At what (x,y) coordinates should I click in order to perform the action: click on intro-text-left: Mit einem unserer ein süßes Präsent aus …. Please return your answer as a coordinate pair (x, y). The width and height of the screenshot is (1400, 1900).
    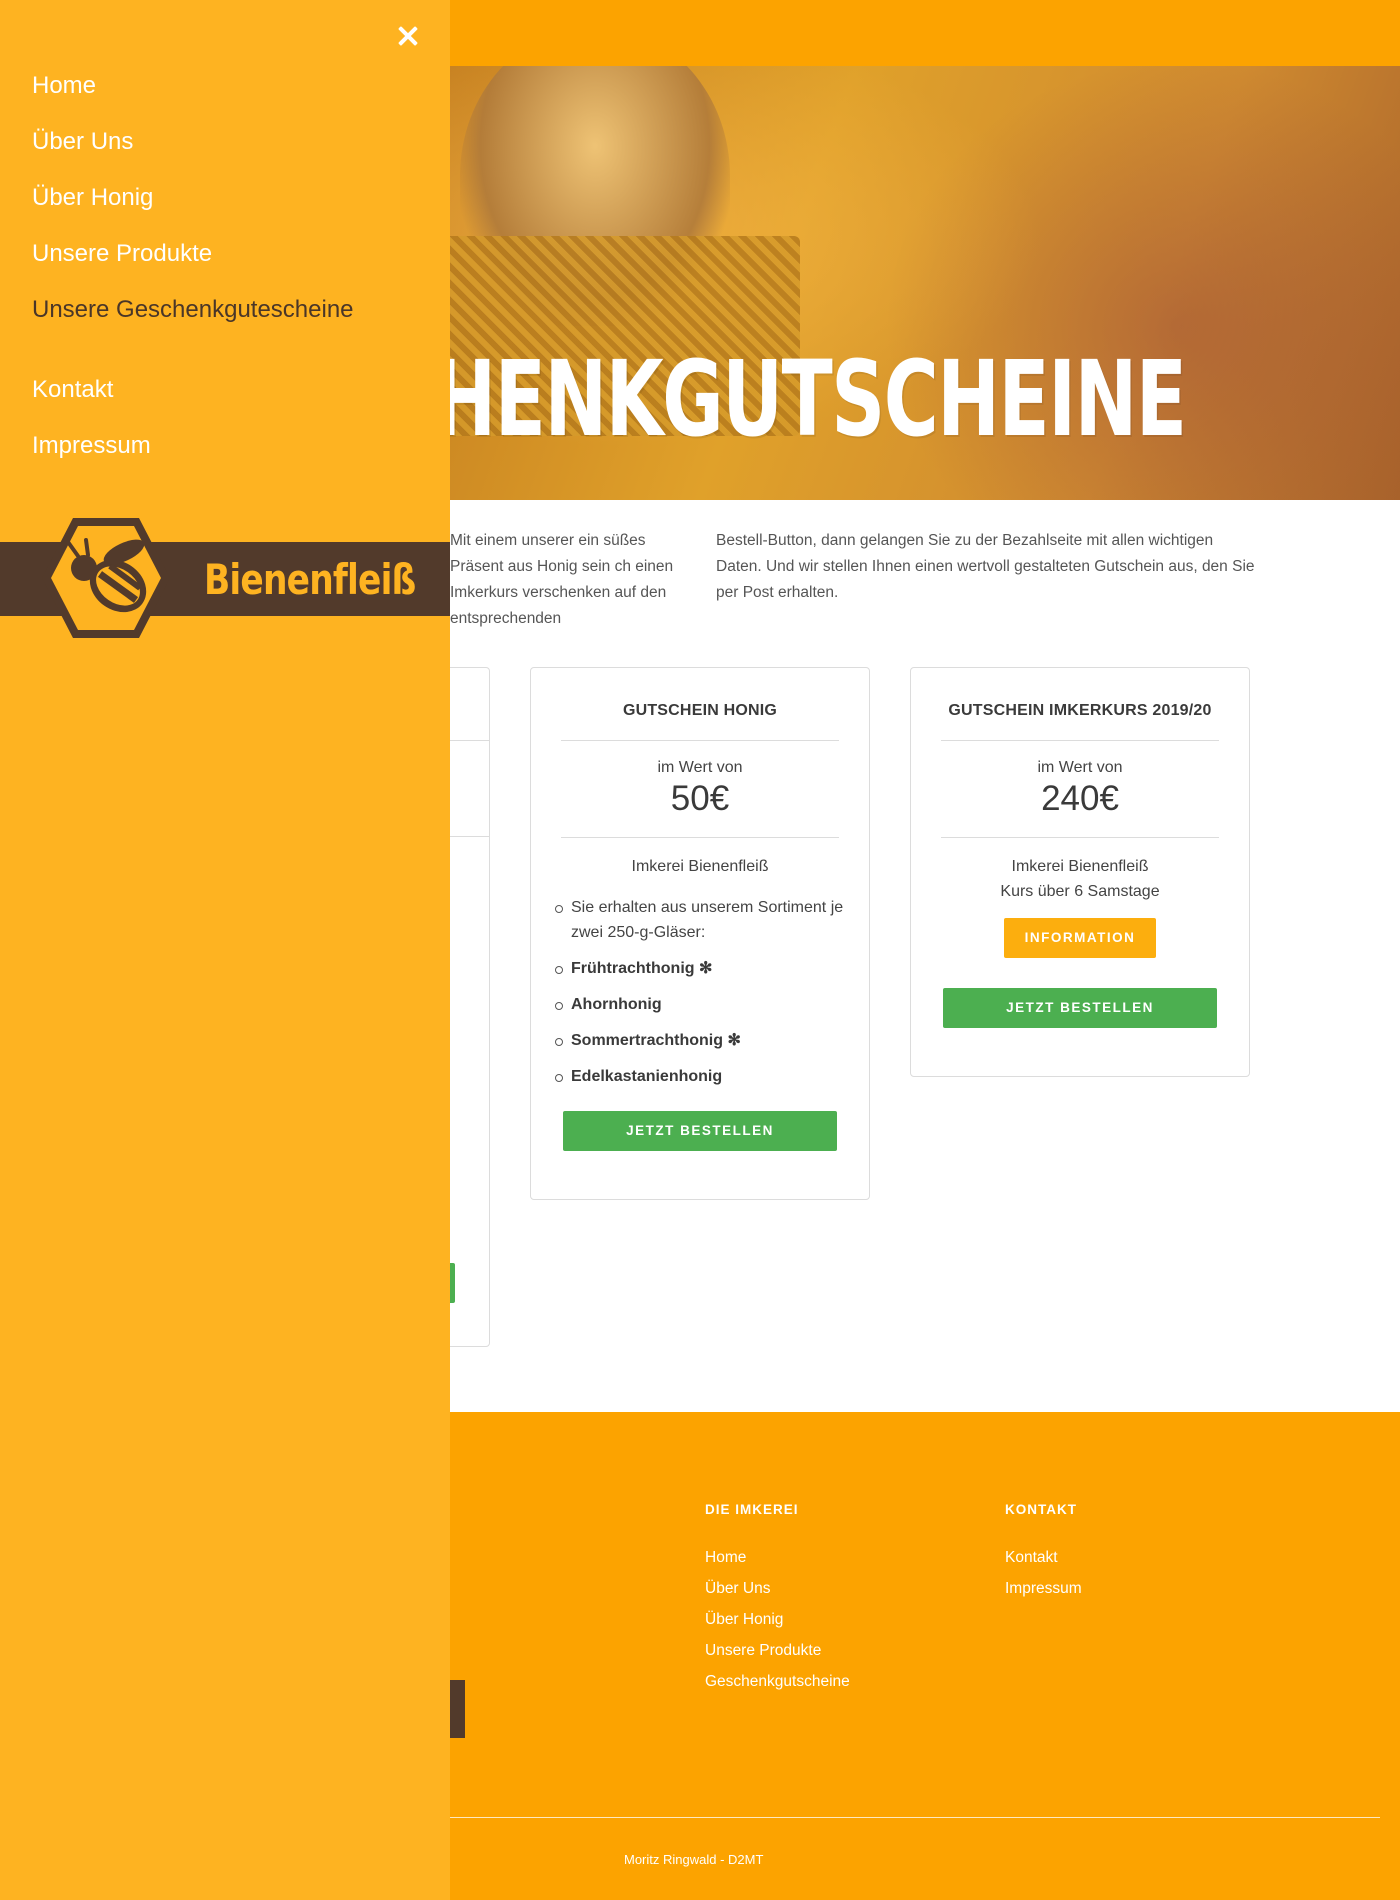
    Looking at the image, I should click on (562, 579).